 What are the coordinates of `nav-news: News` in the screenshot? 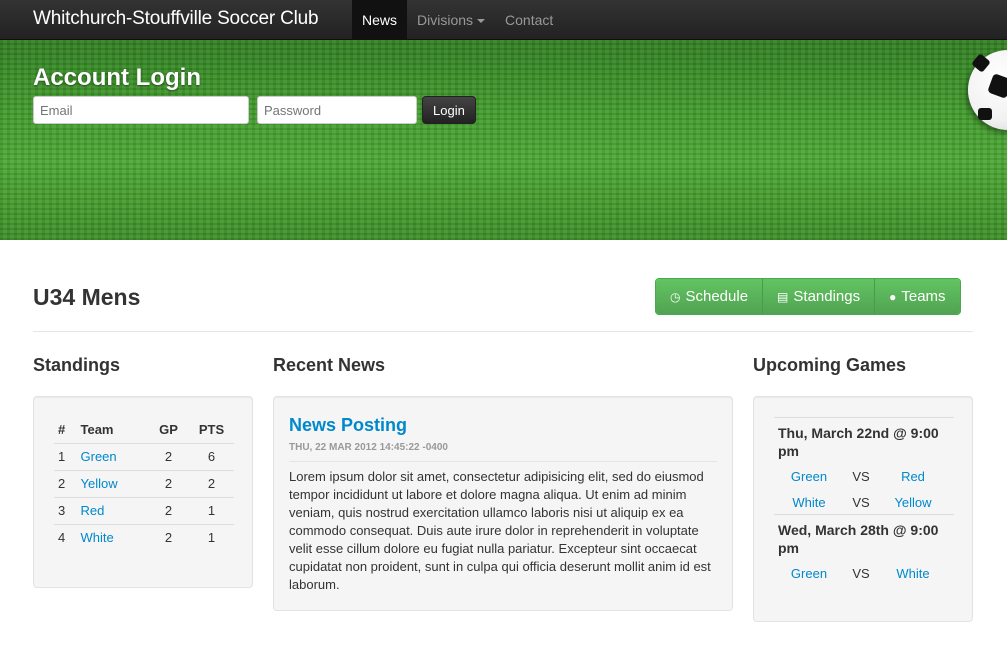 It's located at (380, 20).